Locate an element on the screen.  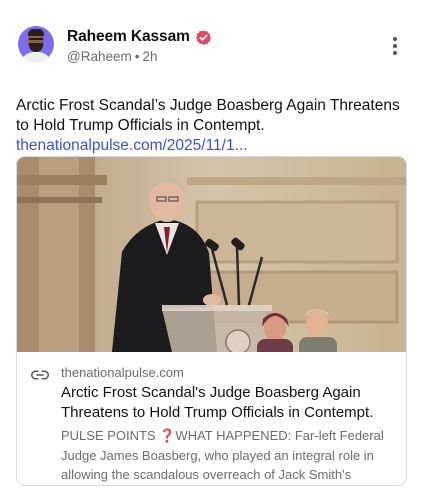
link-icon is located at coordinates (40, 375).